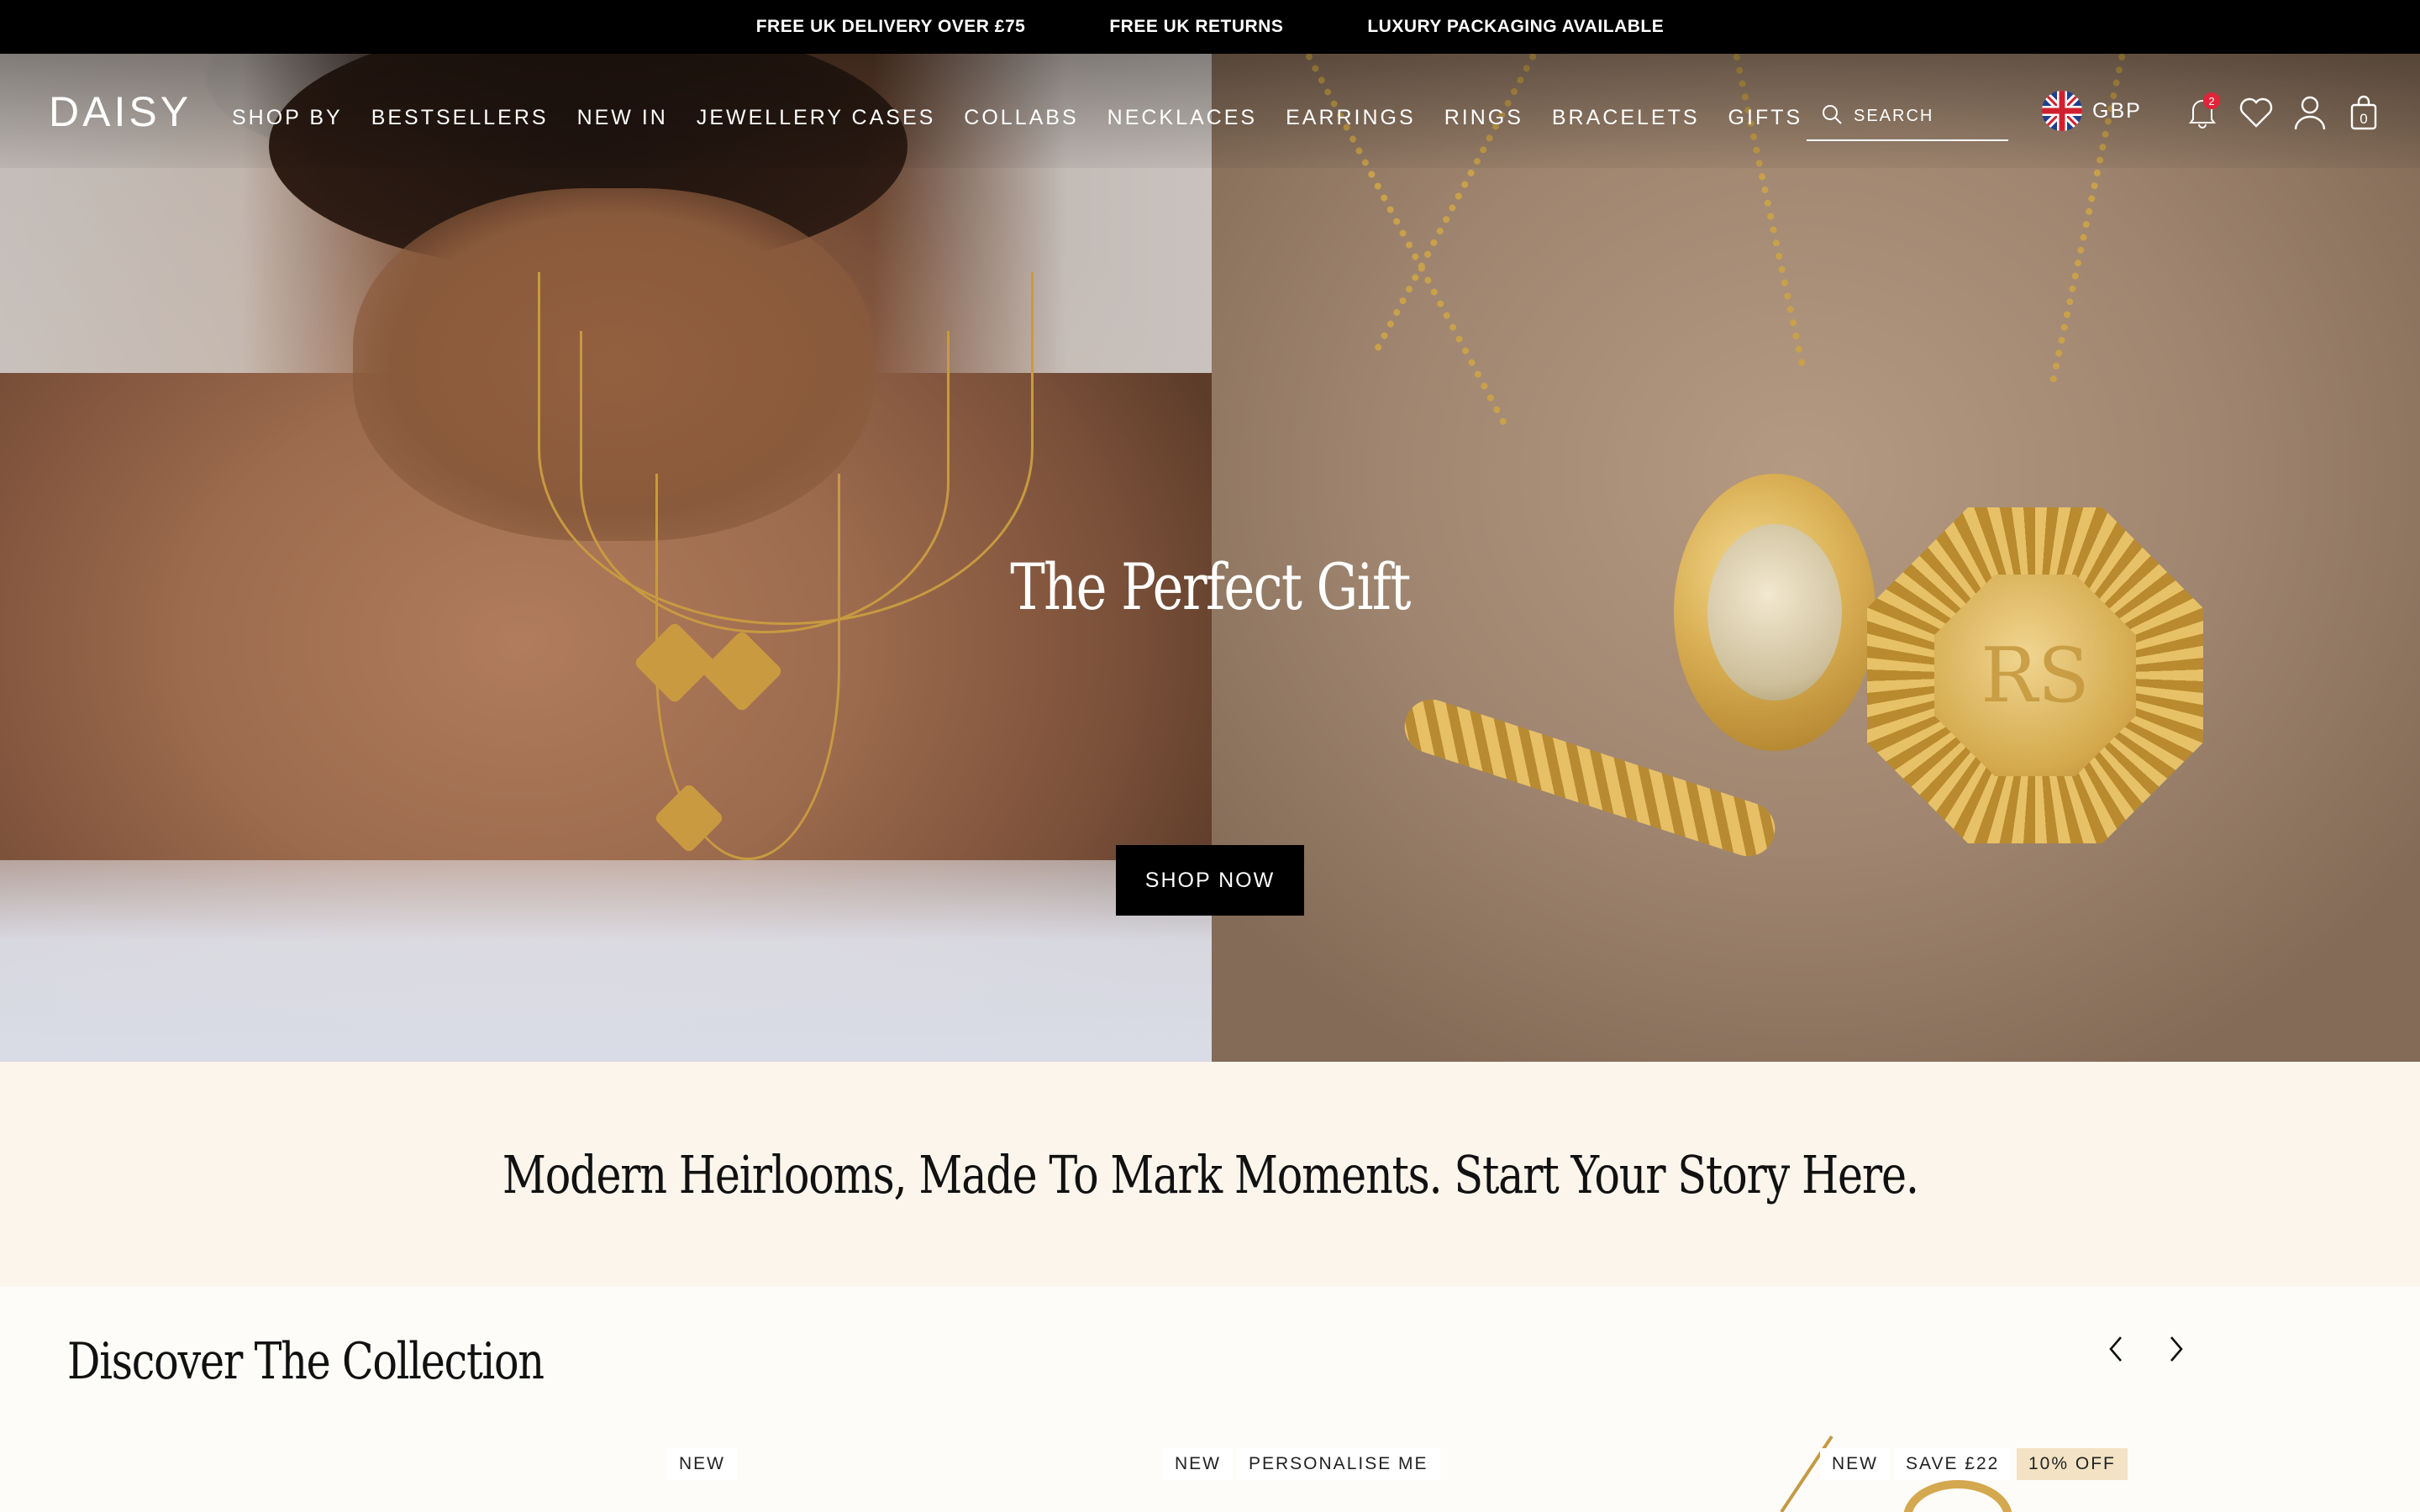  I want to click on product2-tag-personalise: PERSONALISE ME, so click(1338, 1464).